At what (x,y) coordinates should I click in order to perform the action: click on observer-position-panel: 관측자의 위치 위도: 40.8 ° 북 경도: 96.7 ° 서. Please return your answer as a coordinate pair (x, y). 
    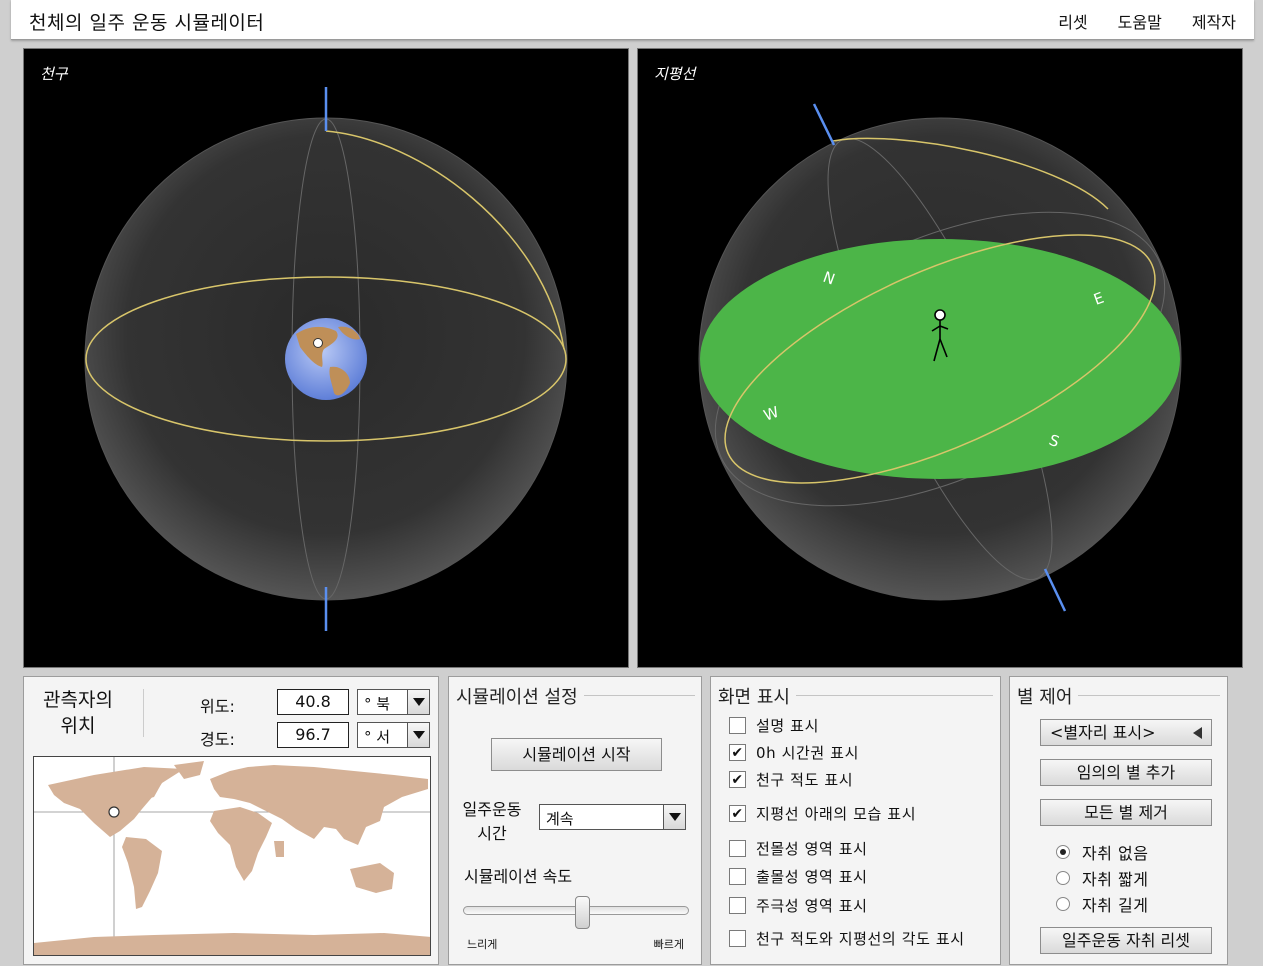
    Looking at the image, I should click on (231, 820).